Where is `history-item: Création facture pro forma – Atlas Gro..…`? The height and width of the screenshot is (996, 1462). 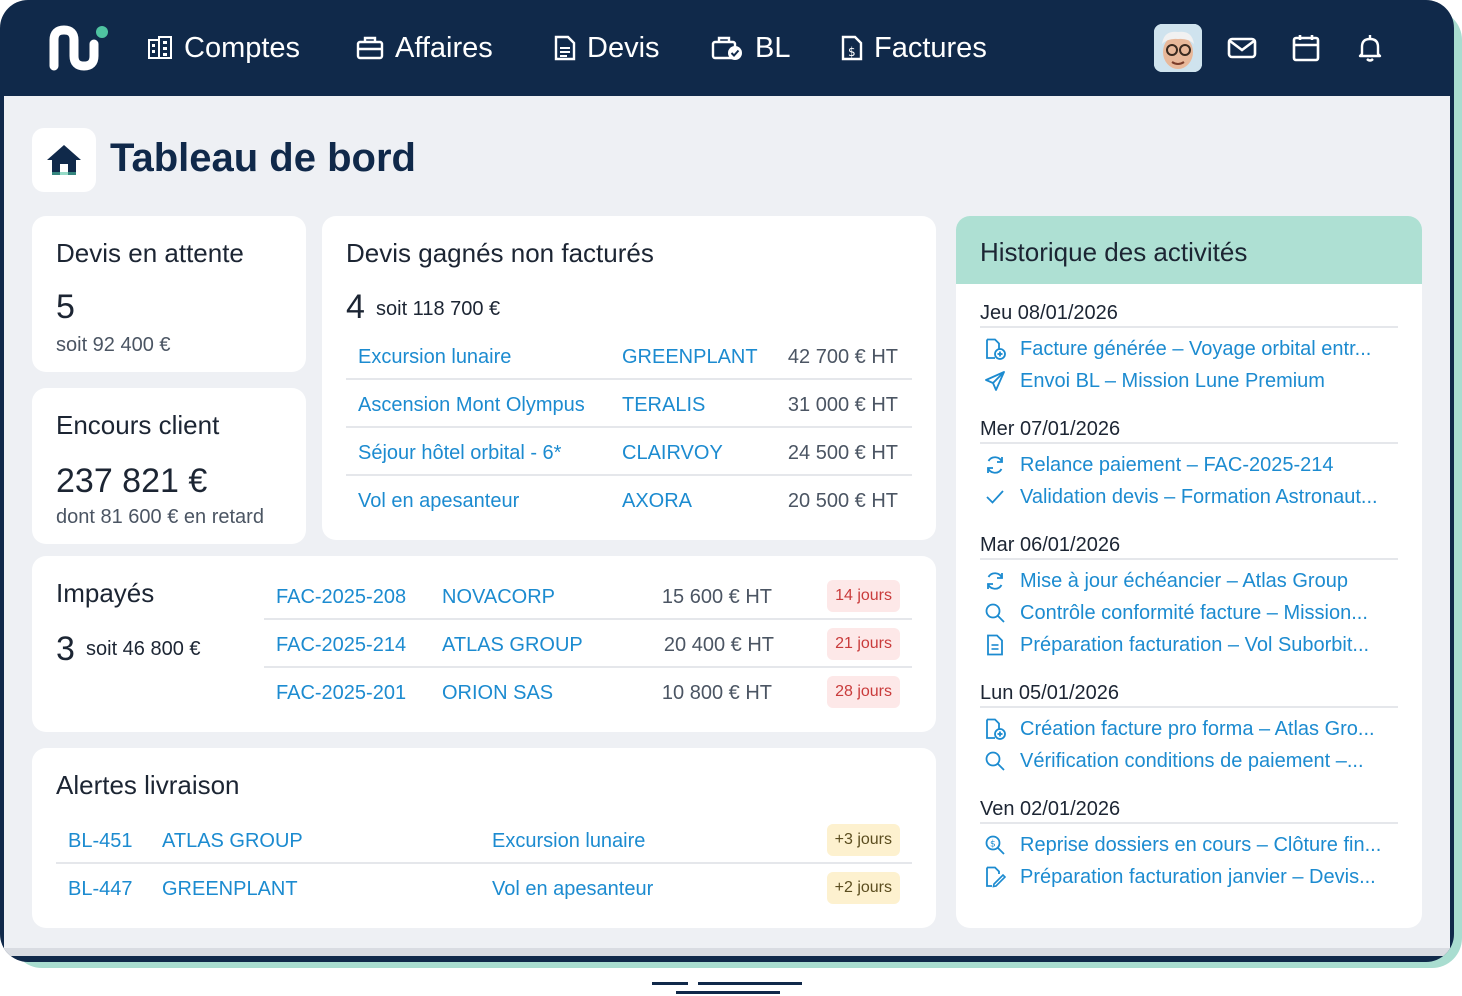 history-item: Création facture pro forma – Atlas Gro..… is located at coordinates (1179, 729).